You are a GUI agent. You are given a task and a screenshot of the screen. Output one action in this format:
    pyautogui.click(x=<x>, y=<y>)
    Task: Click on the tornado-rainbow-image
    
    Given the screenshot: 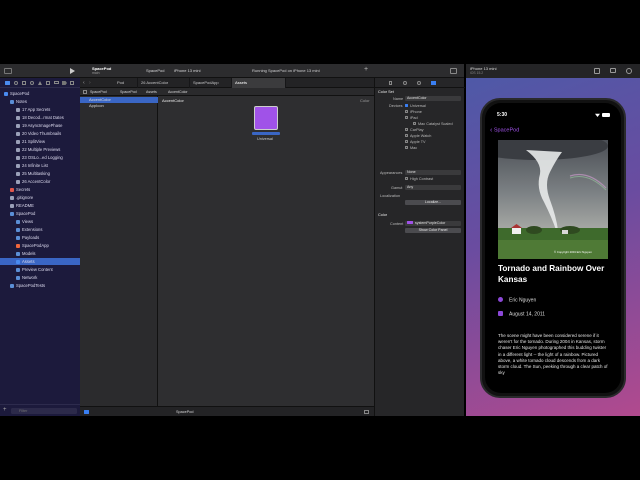 What is the action you would take?
    pyautogui.click(x=553, y=199)
    